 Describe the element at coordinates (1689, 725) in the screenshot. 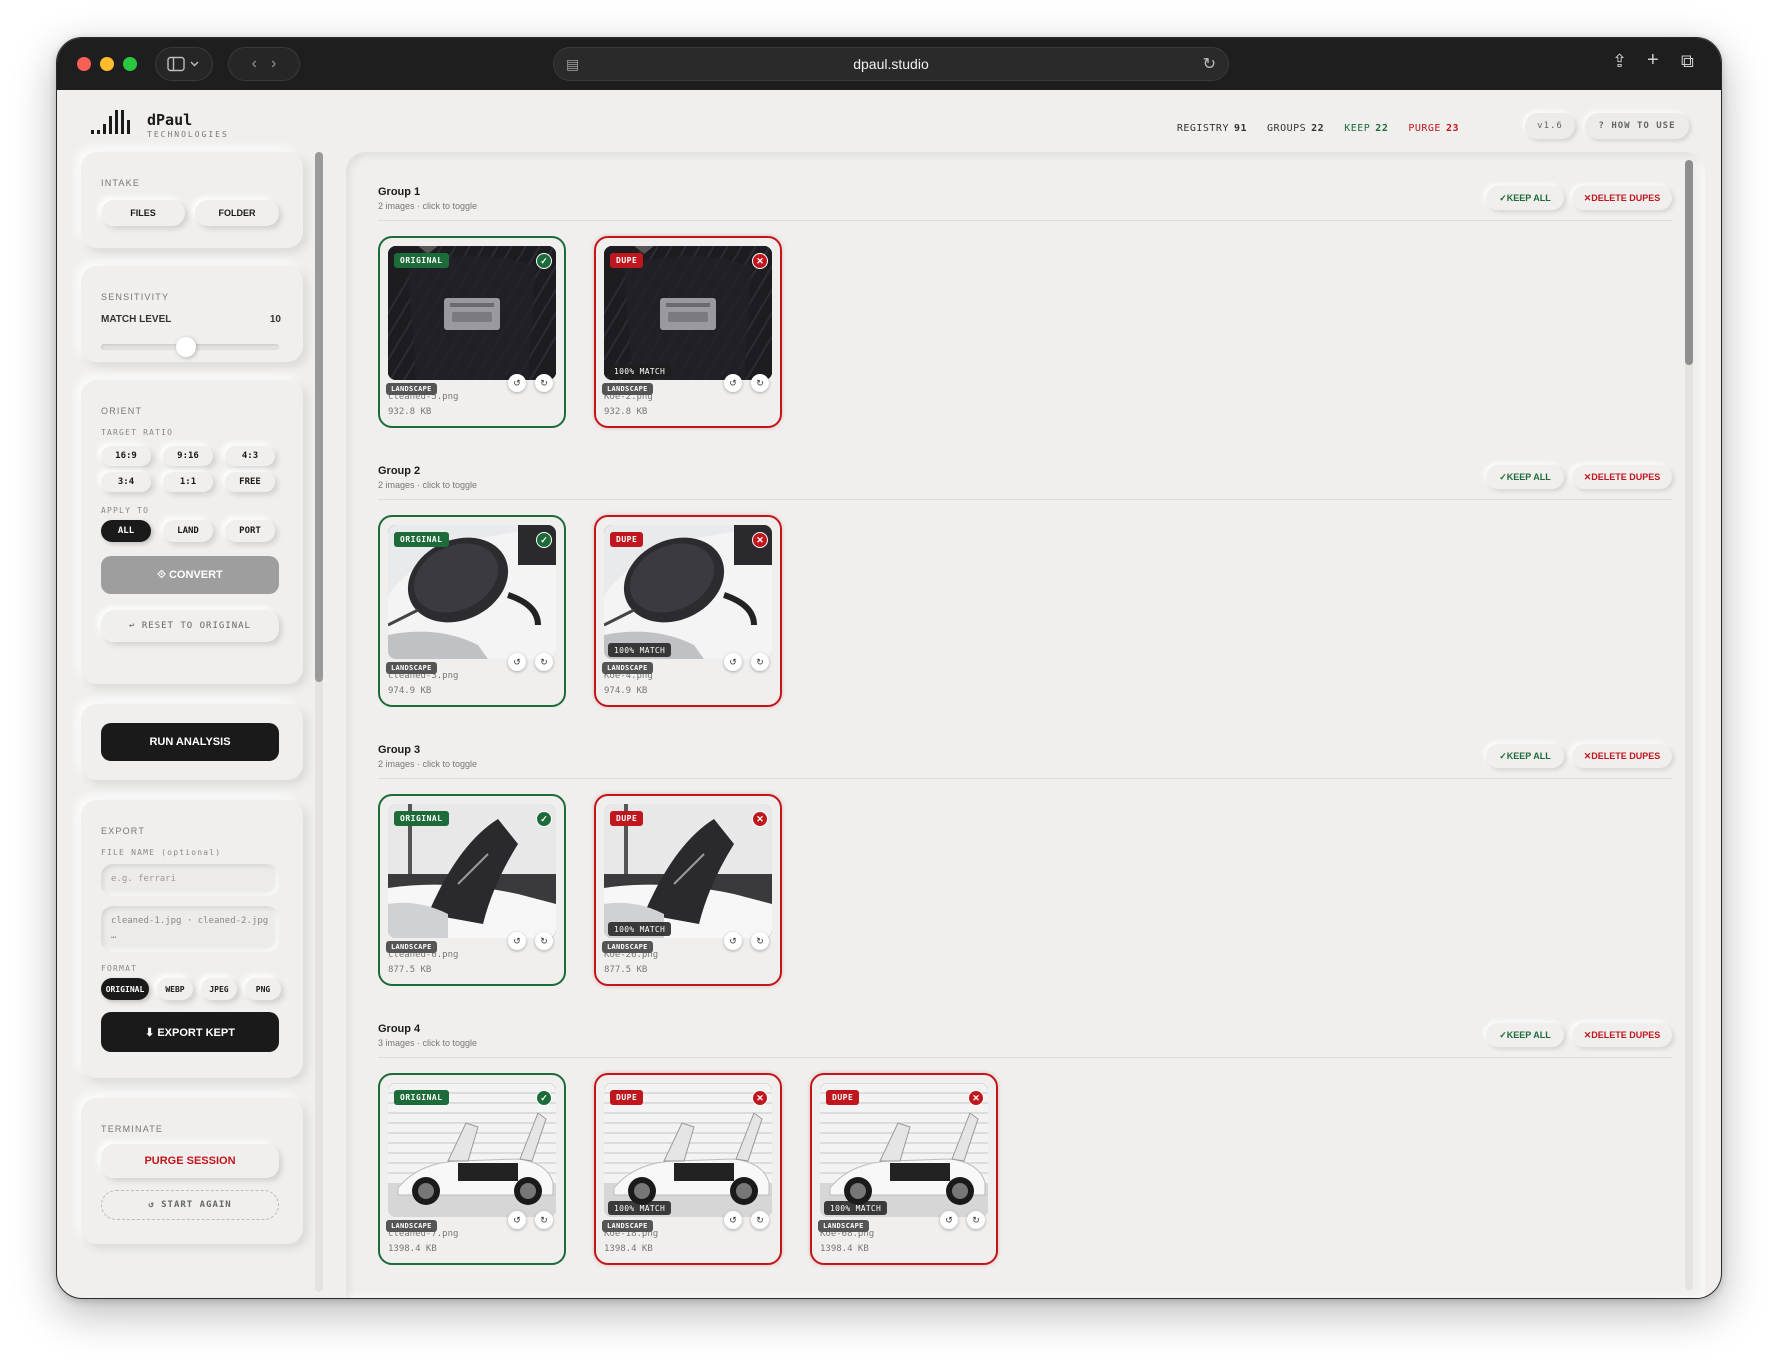

I see `results-scrollbar` at that location.